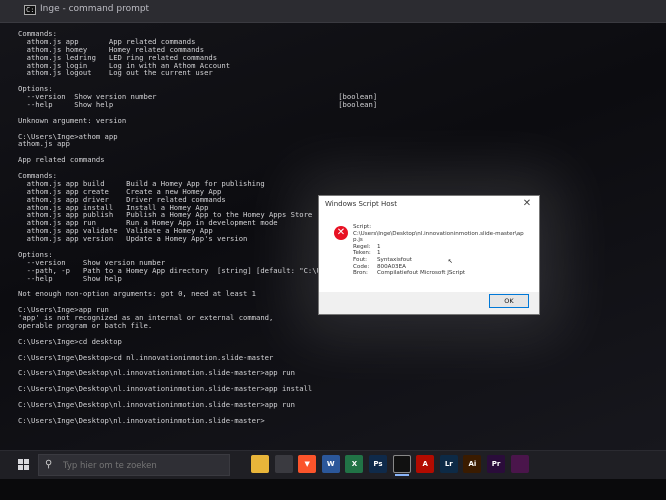 Image resolution: width=666 pixels, height=500 pixels. Describe the element at coordinates (450, 260) in the screenshot. I see `mouse-cursor-icon: ↖` at that location.